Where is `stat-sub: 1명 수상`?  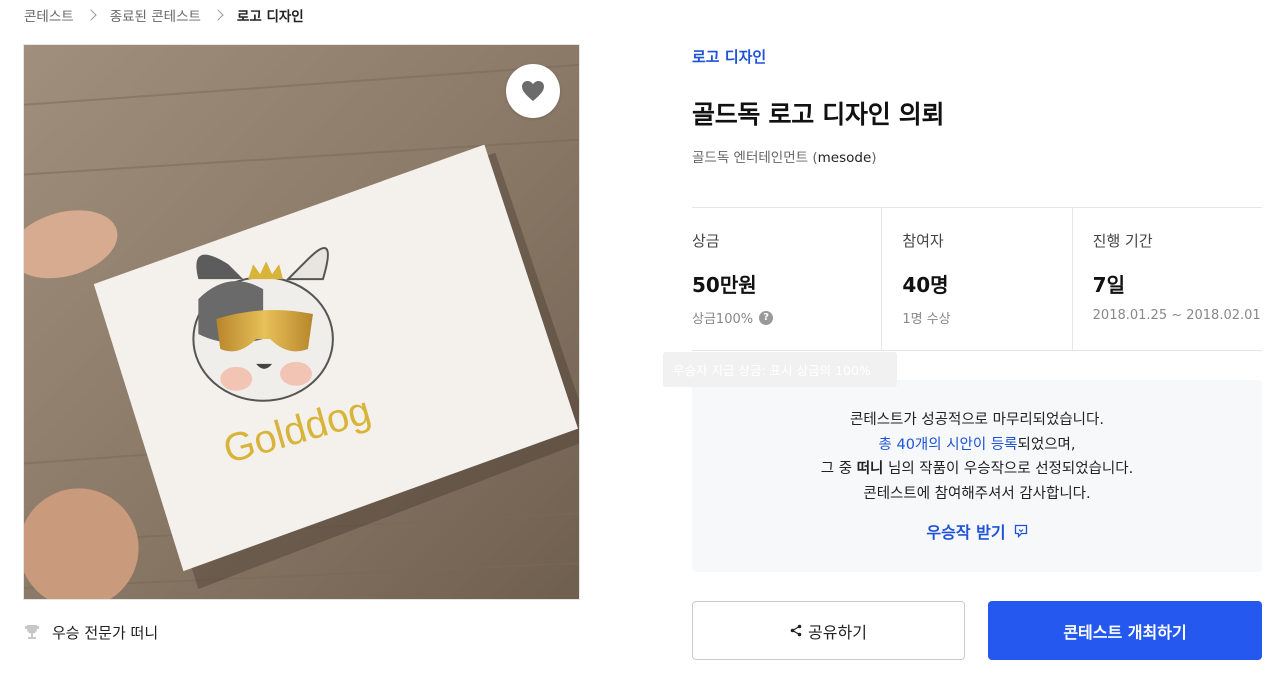 stat-sub: 1명 수상 is located at coordinates (926, 319).